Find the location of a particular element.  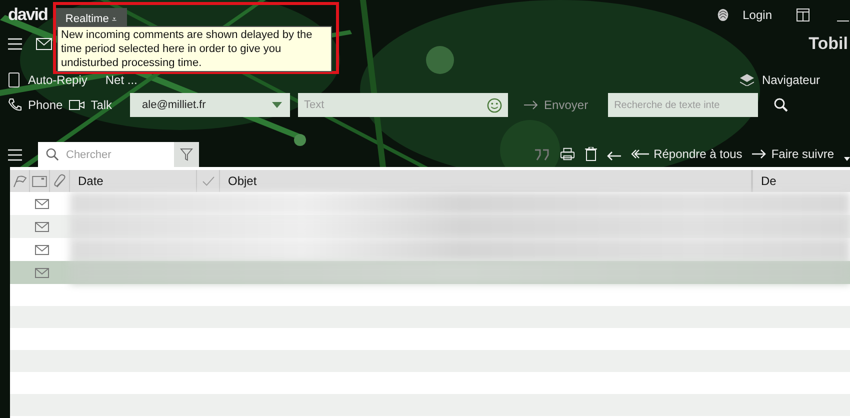

video-camera-icon is located at coordinates (76, 105).